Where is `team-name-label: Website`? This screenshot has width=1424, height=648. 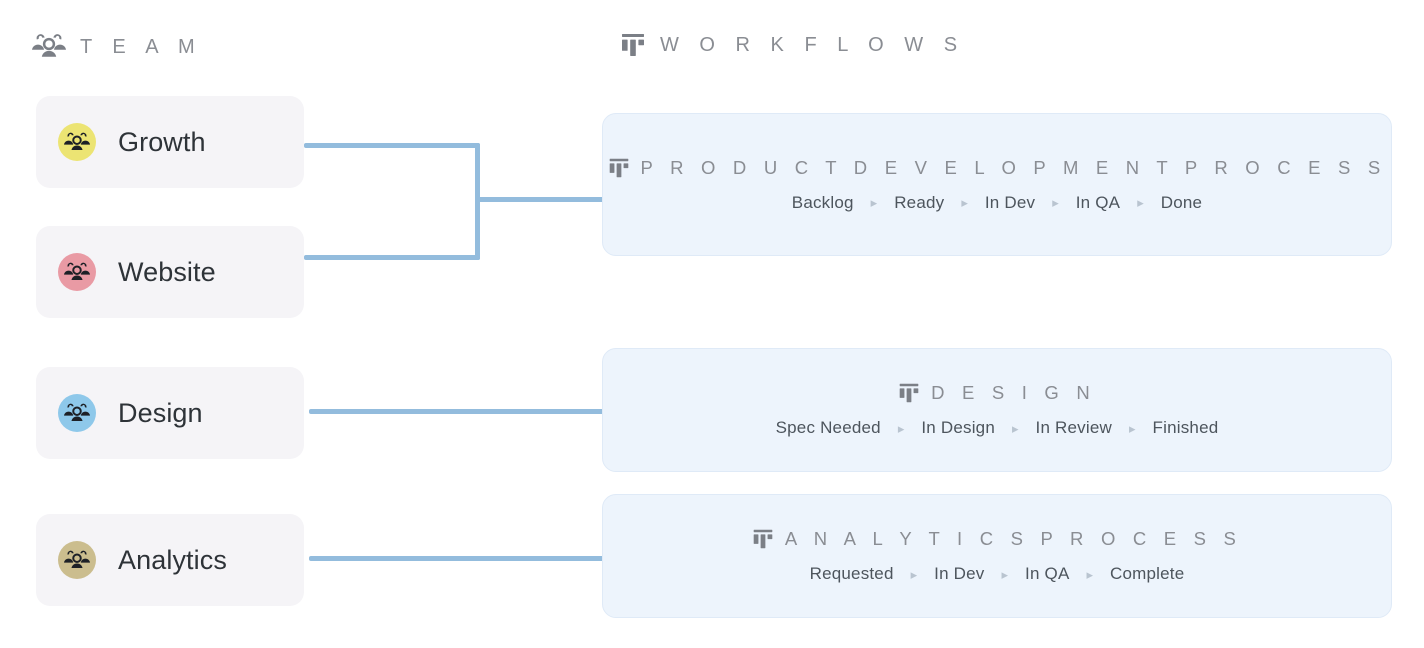
team-name-label: Website is located at coordinates (167, 271).